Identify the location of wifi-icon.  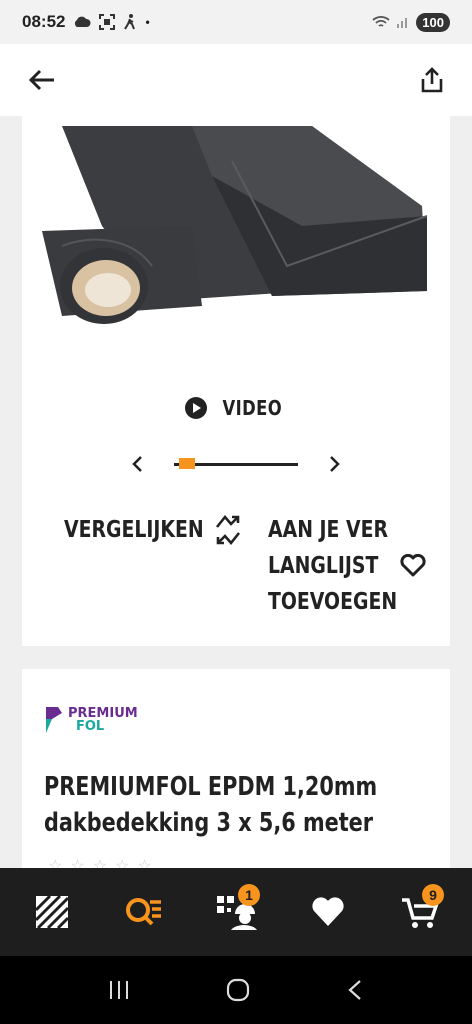
(381, 21).